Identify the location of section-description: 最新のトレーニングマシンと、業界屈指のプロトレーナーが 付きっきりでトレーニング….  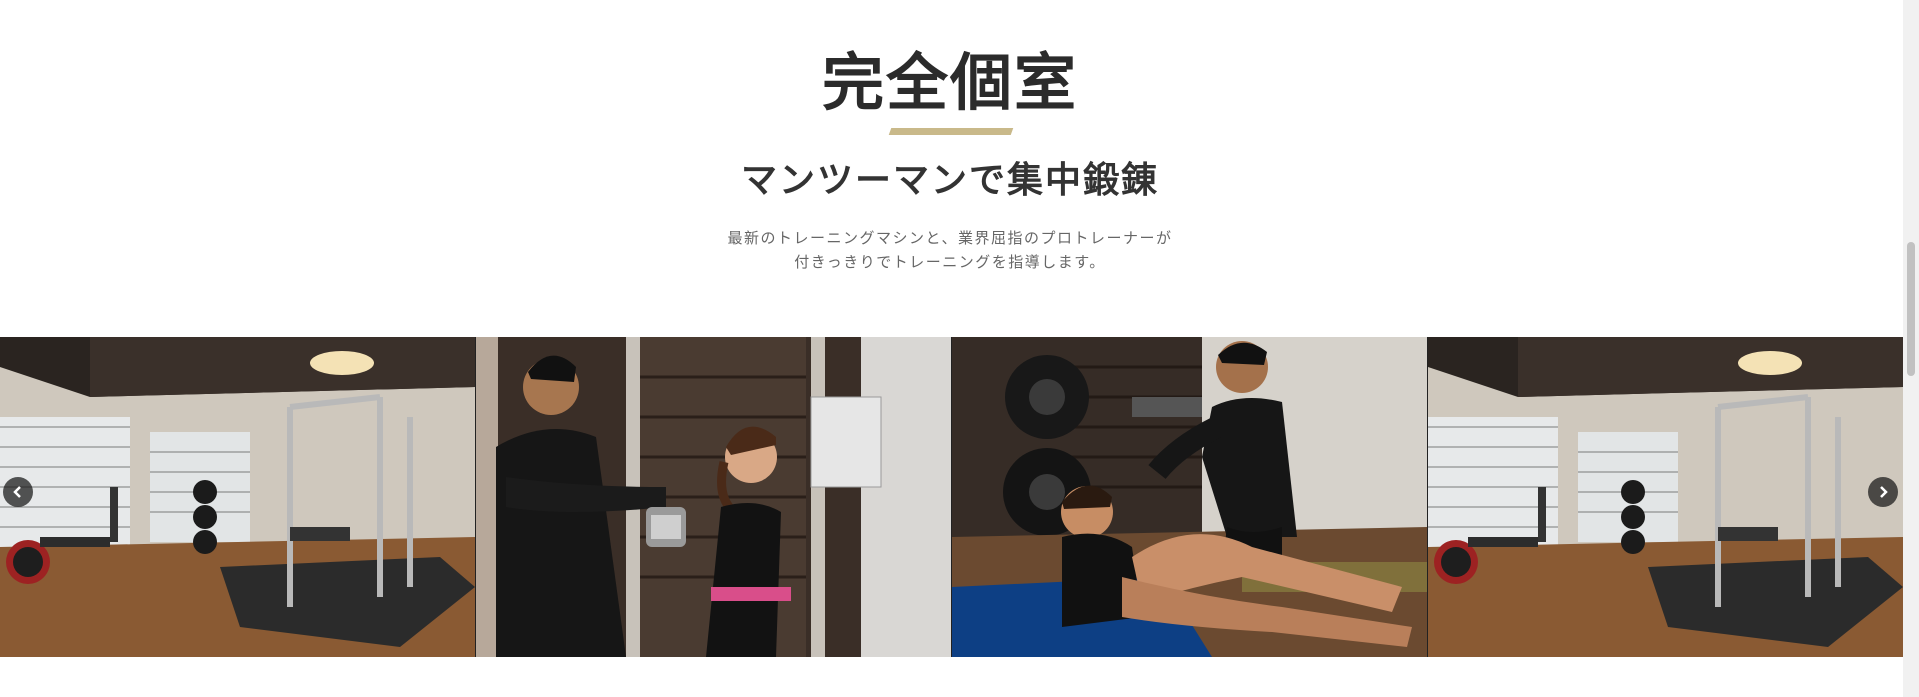
(950, 250).